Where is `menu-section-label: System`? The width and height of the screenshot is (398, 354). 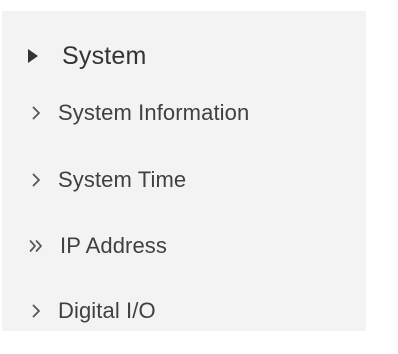
menu-section-label: System is located at coordinates (104, 55).